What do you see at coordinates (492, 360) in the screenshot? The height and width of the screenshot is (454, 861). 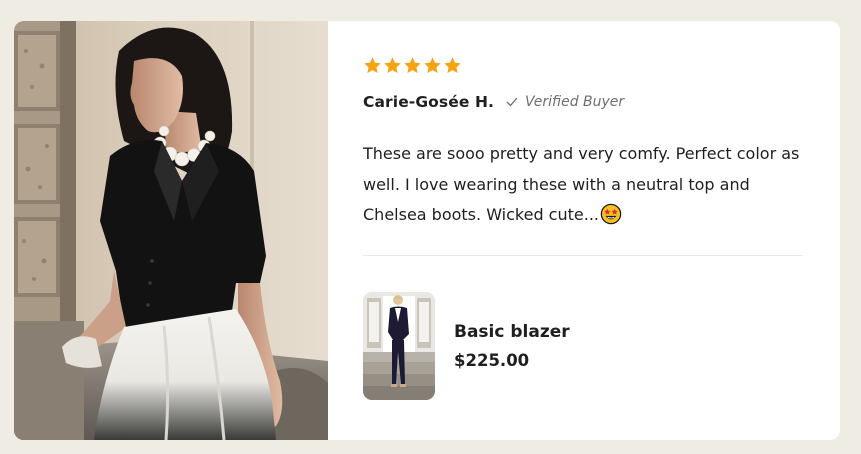 I see `product-price: $225.00` at bounding box center [492, 360].